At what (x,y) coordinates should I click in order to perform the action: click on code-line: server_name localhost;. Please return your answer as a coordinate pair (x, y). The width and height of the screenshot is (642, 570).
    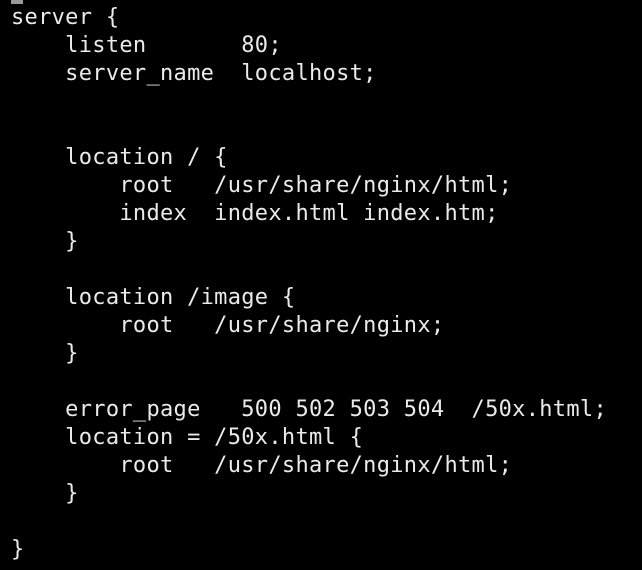
    Looking at the image, I should click on (194, 73).